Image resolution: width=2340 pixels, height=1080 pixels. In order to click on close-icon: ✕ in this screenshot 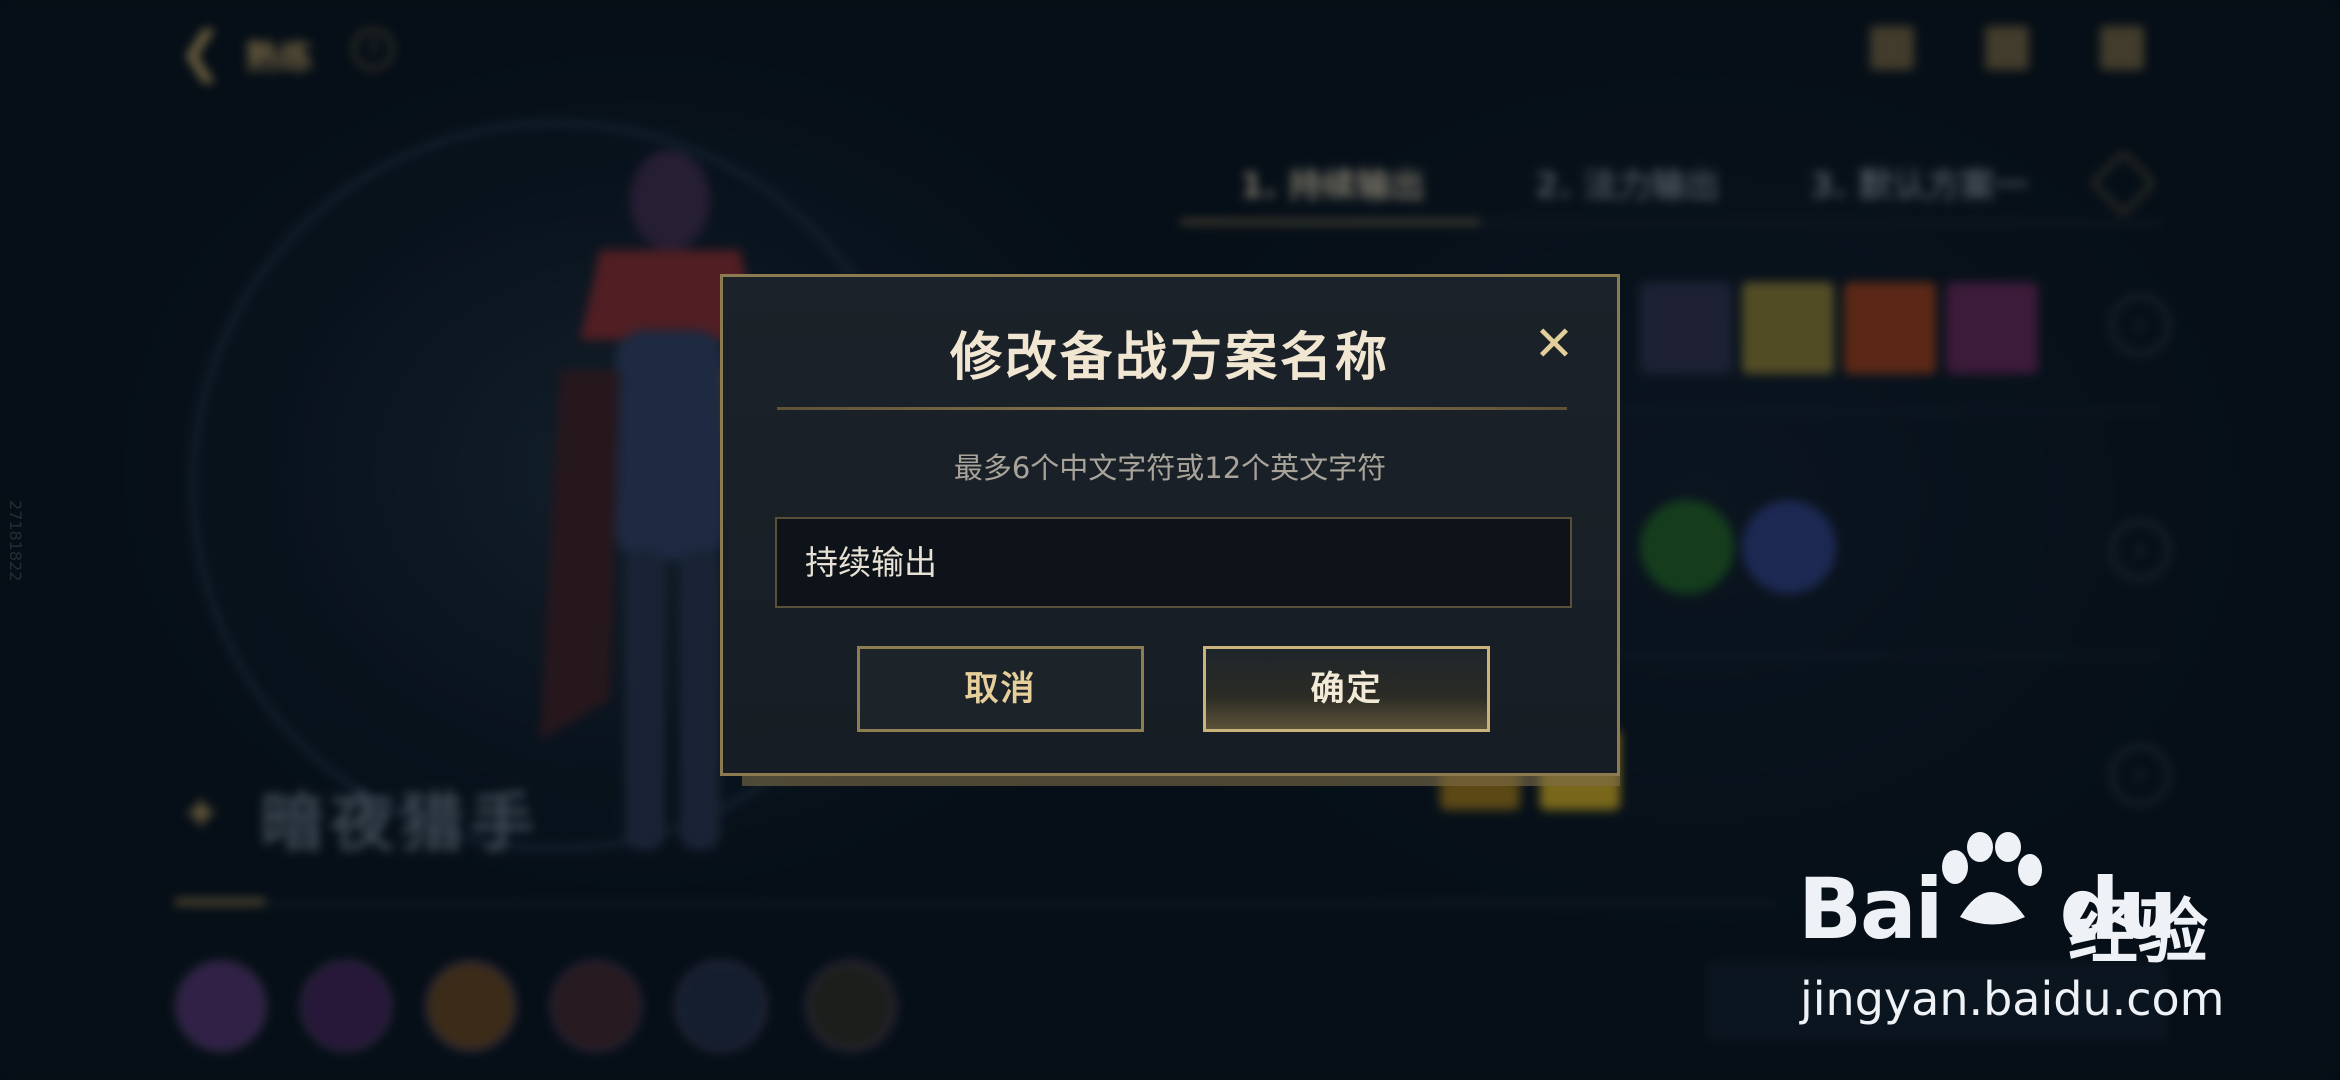, I will do `click(1554, 344)`.